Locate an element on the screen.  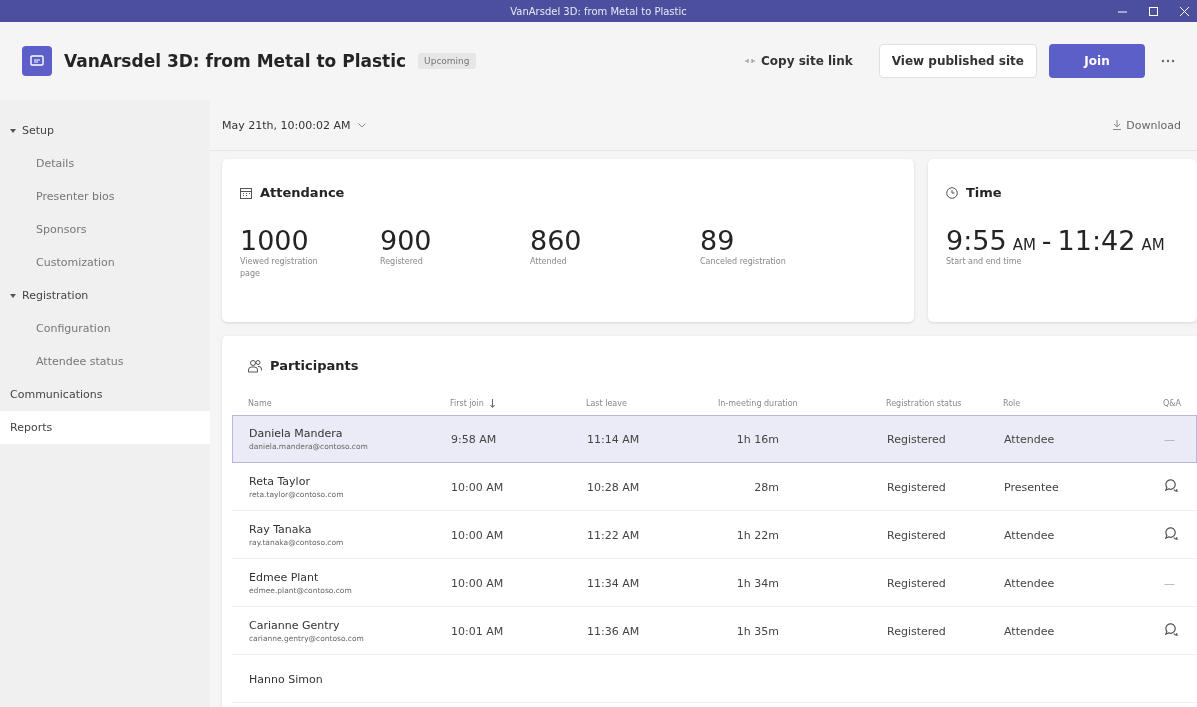
table-cell-text: 1h 16m is located at coordinates (757, 439).